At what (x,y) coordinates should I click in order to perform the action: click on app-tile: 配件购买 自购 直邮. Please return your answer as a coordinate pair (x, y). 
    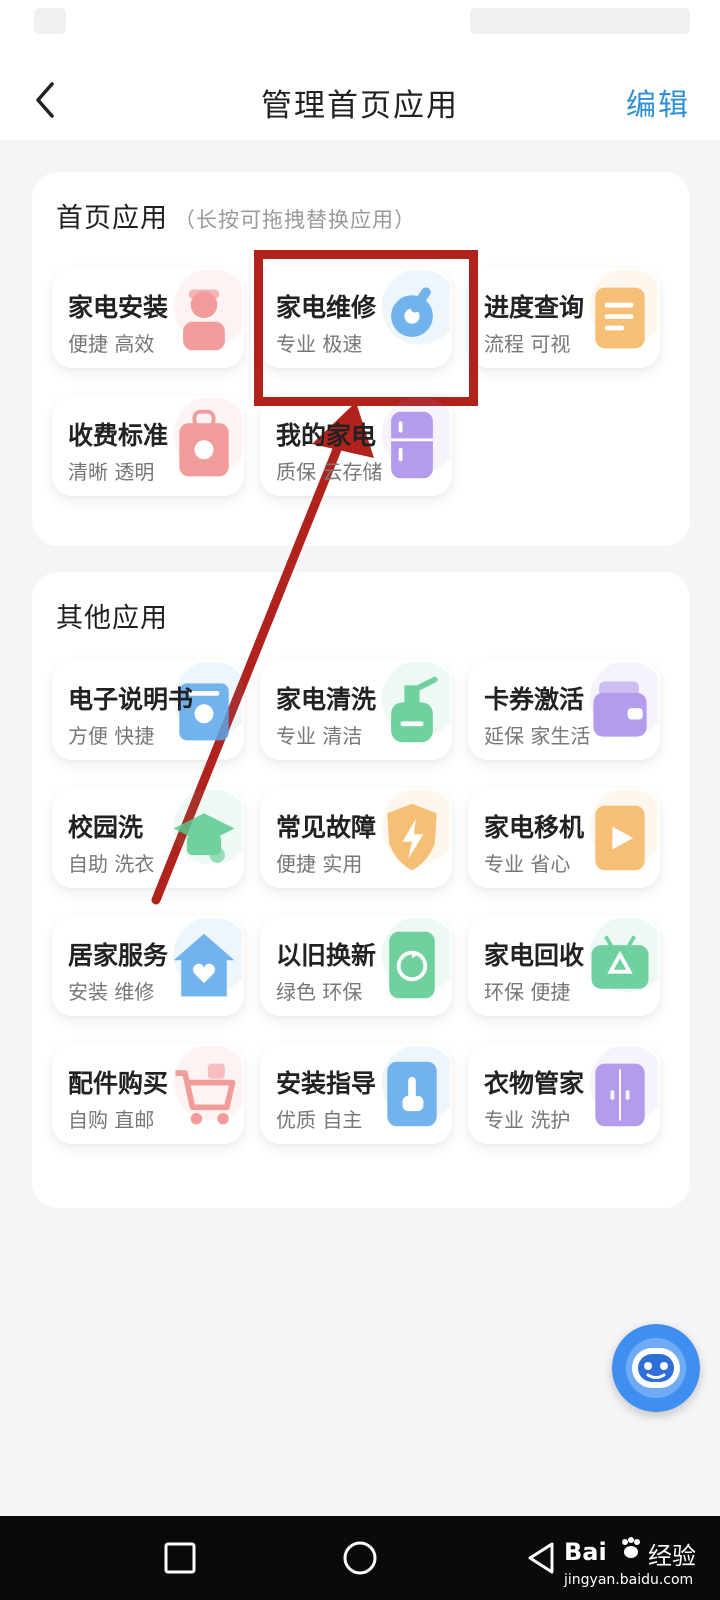
    Looking at the image, I should click on (148, 1094).